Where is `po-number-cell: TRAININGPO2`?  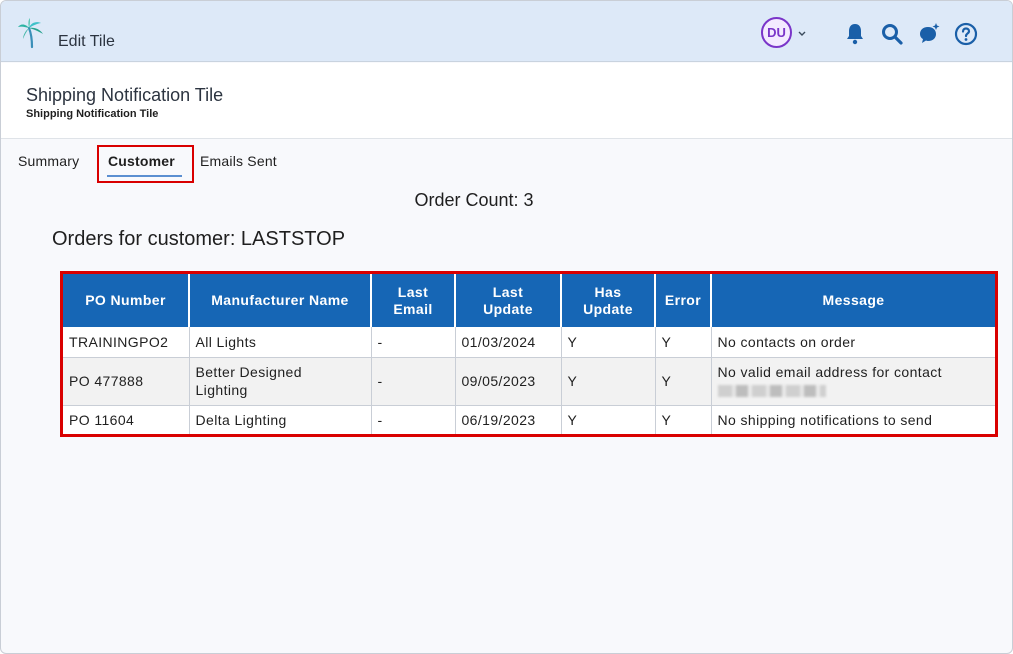
po-number-cell: TRAININGPO2 is located at coordinates (126, 342).